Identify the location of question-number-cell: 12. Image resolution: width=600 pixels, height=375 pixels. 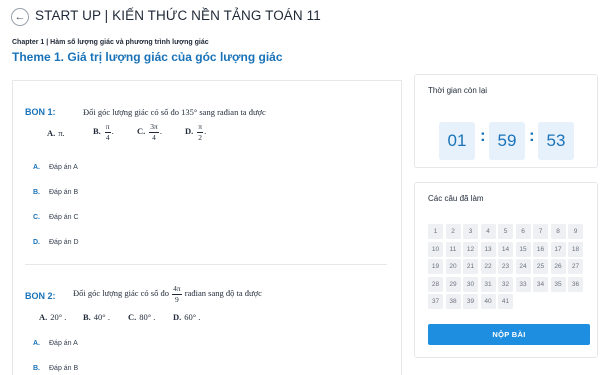
(470, 249).